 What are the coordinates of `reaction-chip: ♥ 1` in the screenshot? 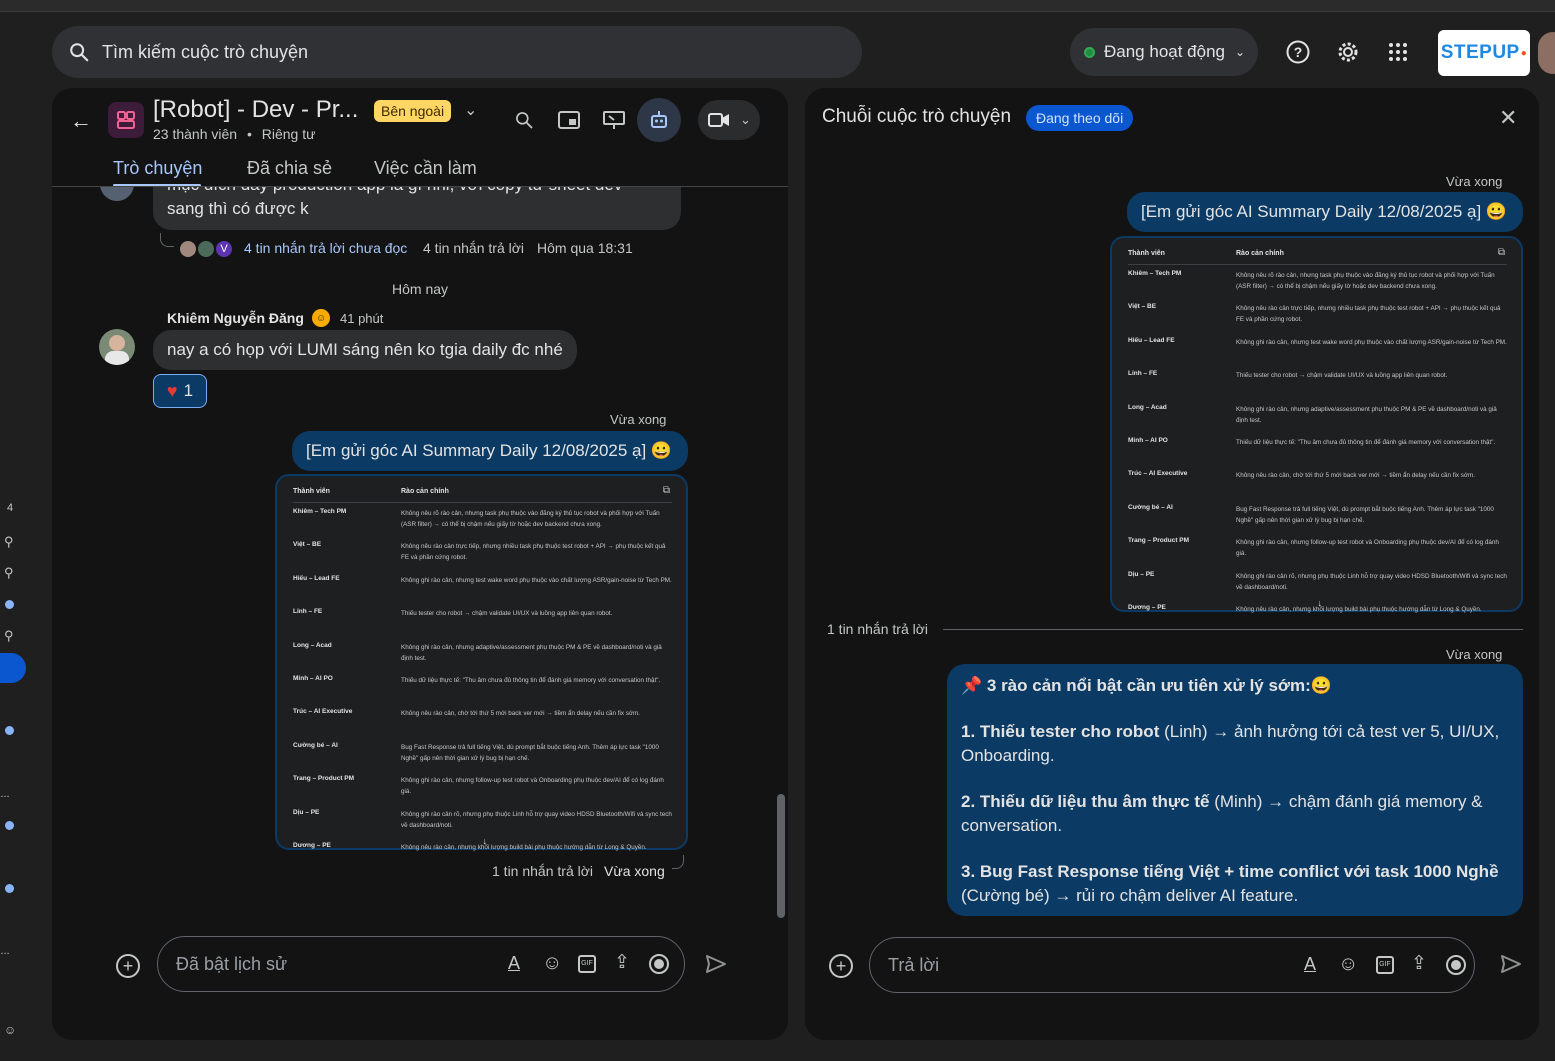 It's located at (180, 391).